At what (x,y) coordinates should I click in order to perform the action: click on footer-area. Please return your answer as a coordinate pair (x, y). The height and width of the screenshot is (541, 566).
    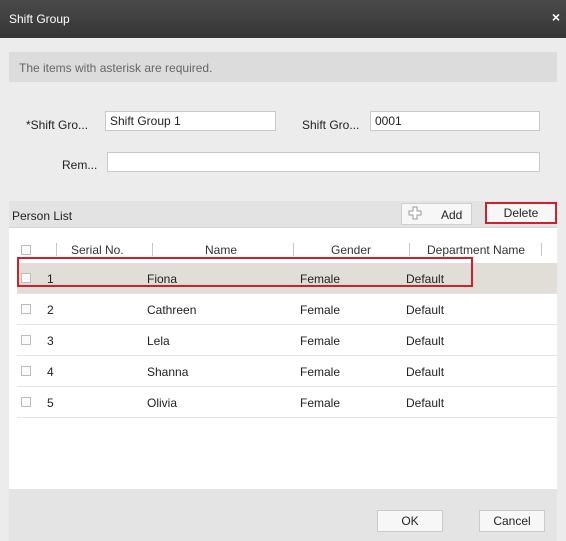
    Looking at the image, I should click on (283, 515).